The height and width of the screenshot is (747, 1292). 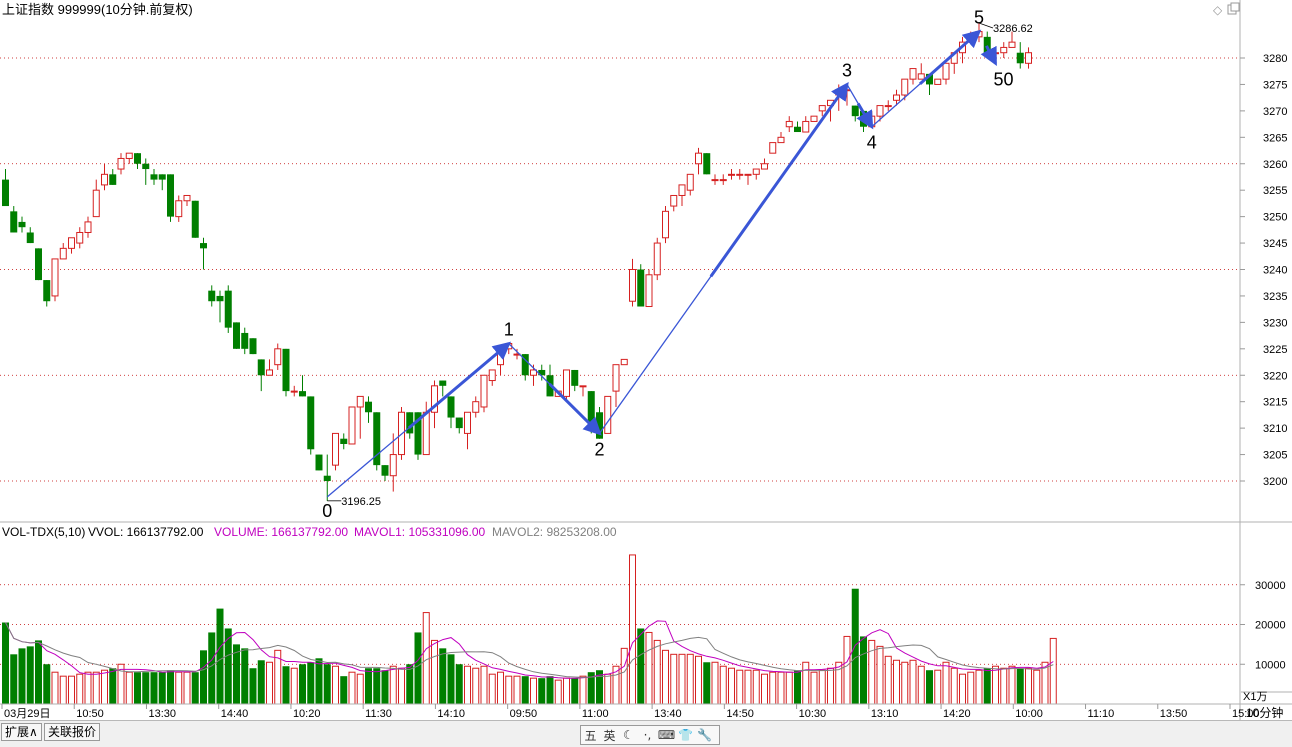 What do you see at coordinates (1275, 165) in the screenshot?
I see `price-tick-label: 3260` at bounding box center [1275, 165].